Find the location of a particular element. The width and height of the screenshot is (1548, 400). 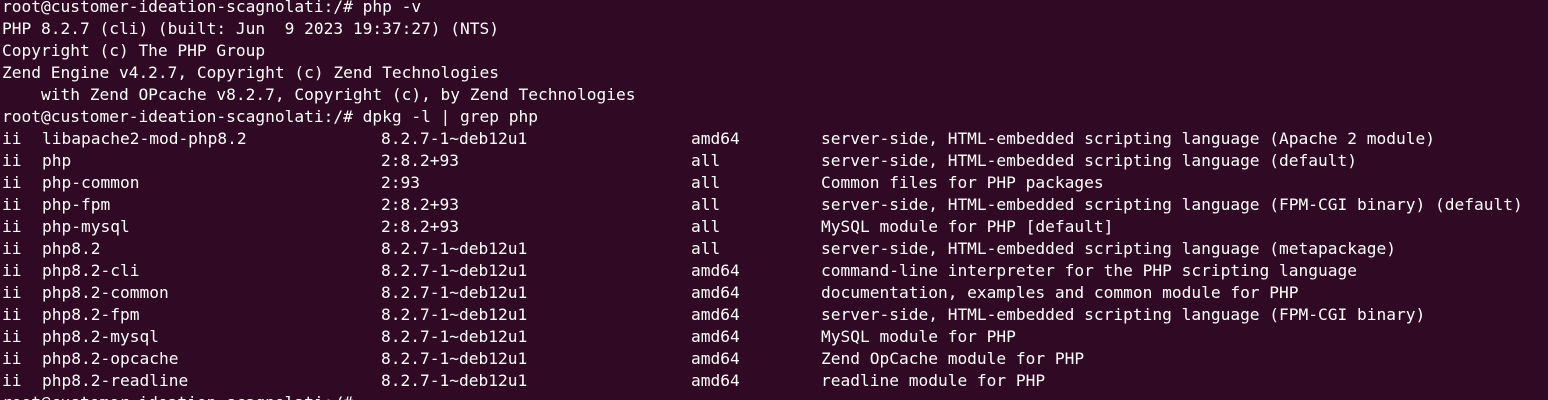

package-description: MySQL module for PHP [default] is located at coordinates (967, 226).